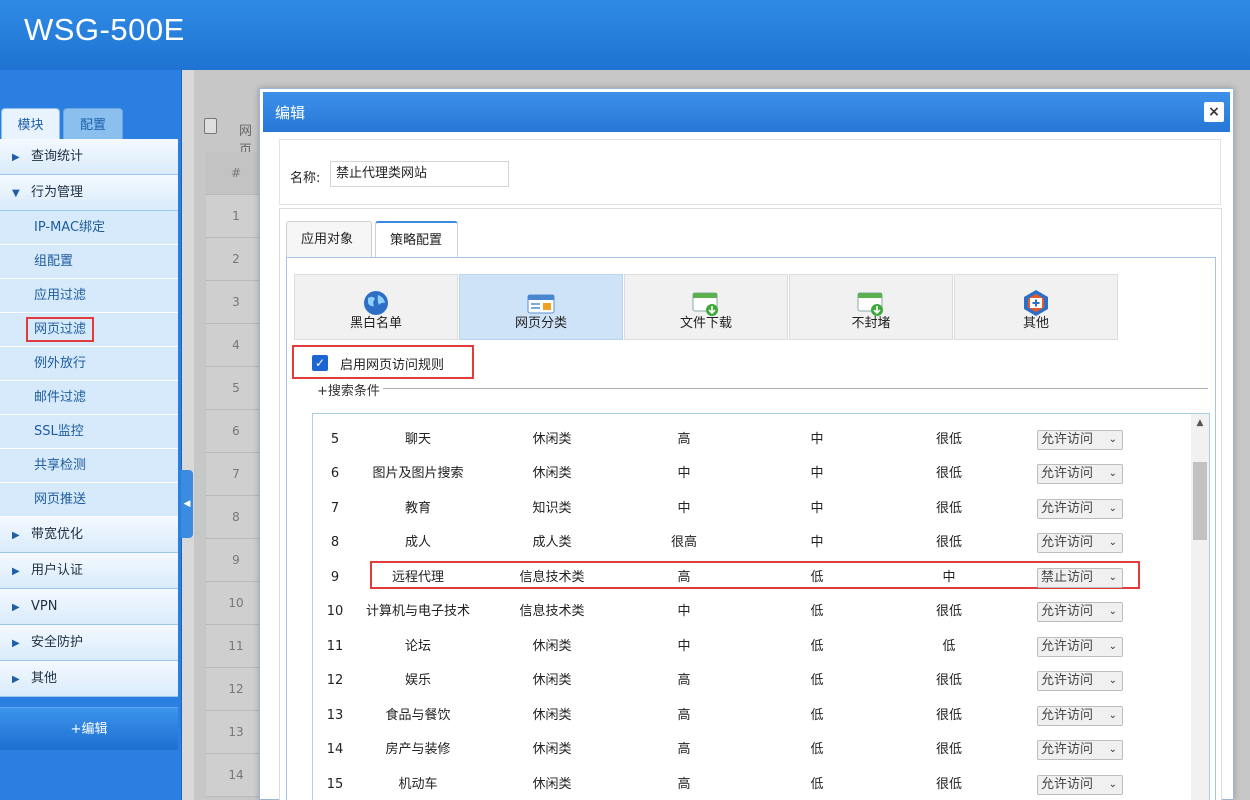 Image resolution: width=1250 pixels, height=800 pixels. What do you see at coordinates (684, 611) in the screenshot?
I see `row-level-1: 中` at bounding box center [684, 611].